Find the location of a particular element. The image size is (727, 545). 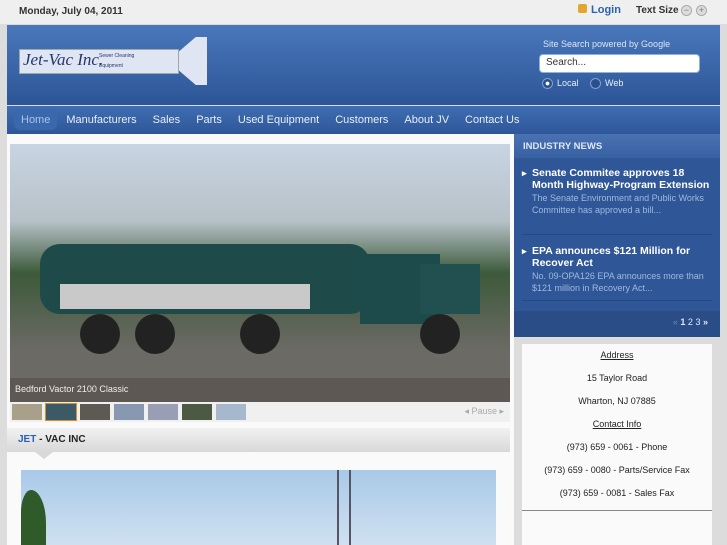

nav-customers: Customers is located at coordinates (361, 120).